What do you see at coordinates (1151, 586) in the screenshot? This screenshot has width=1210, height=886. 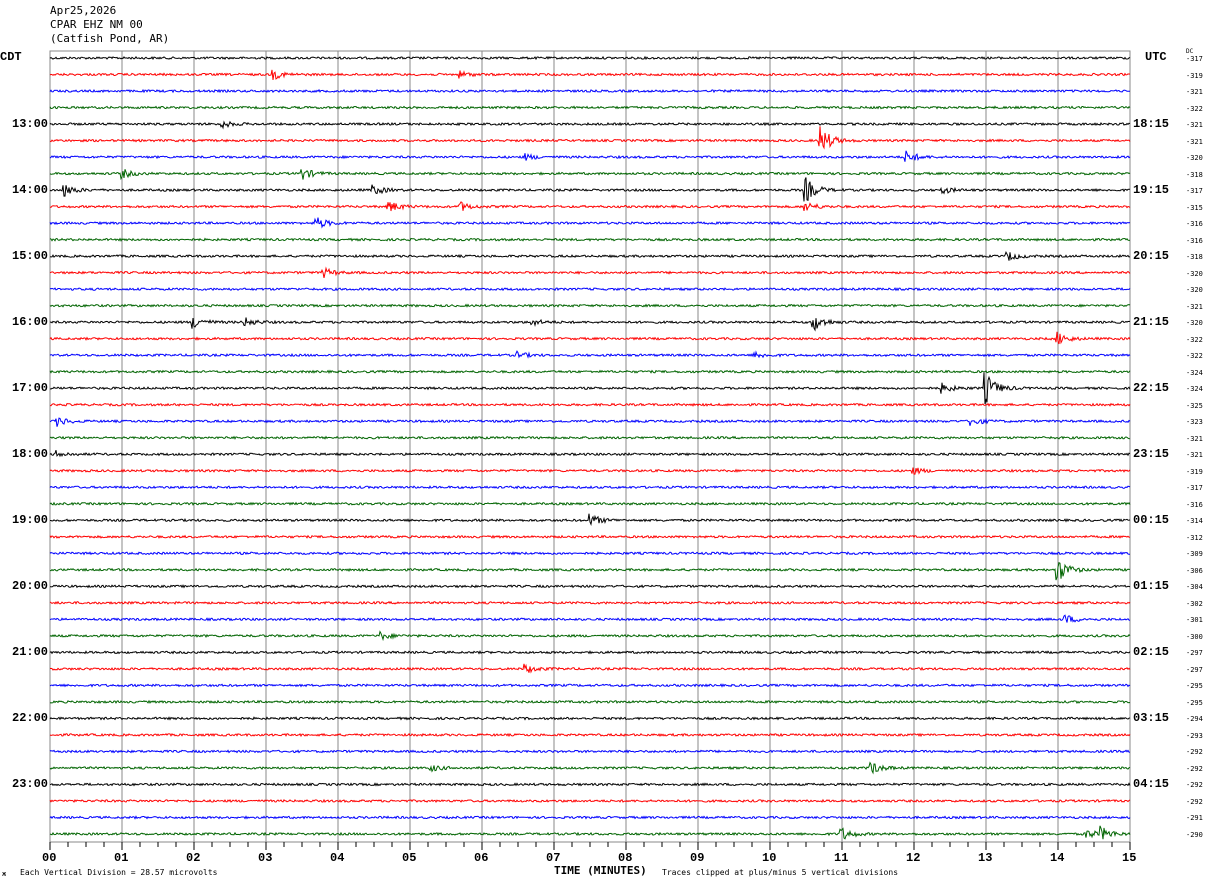 I see `utc-hour-label: 01:15` at bounding box center [1151, 586].